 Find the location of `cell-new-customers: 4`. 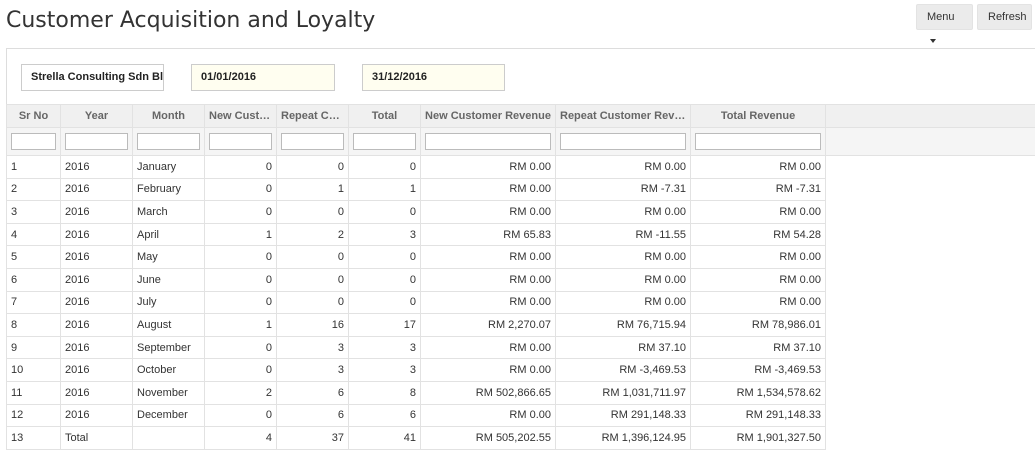

cell-new-customers: 4 is located at coordinates (240, 438).